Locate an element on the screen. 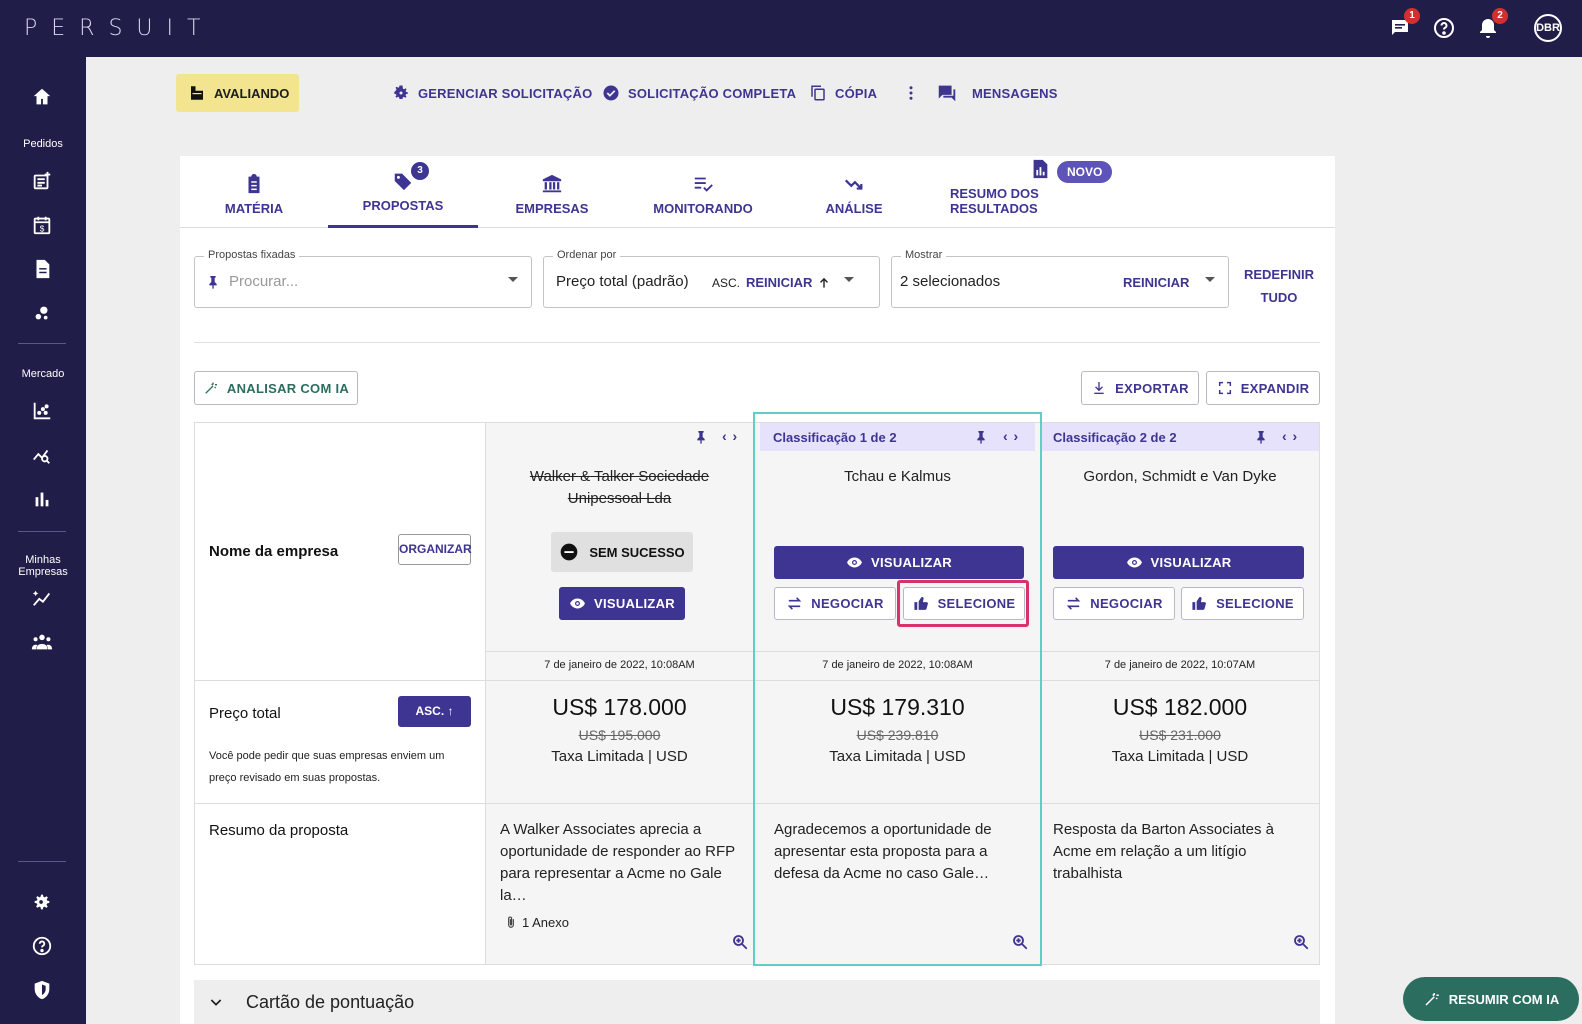 This screenshot has height=1024, width=1582. attachment-link: 1 Anexo is located at coordinates (536, 922).